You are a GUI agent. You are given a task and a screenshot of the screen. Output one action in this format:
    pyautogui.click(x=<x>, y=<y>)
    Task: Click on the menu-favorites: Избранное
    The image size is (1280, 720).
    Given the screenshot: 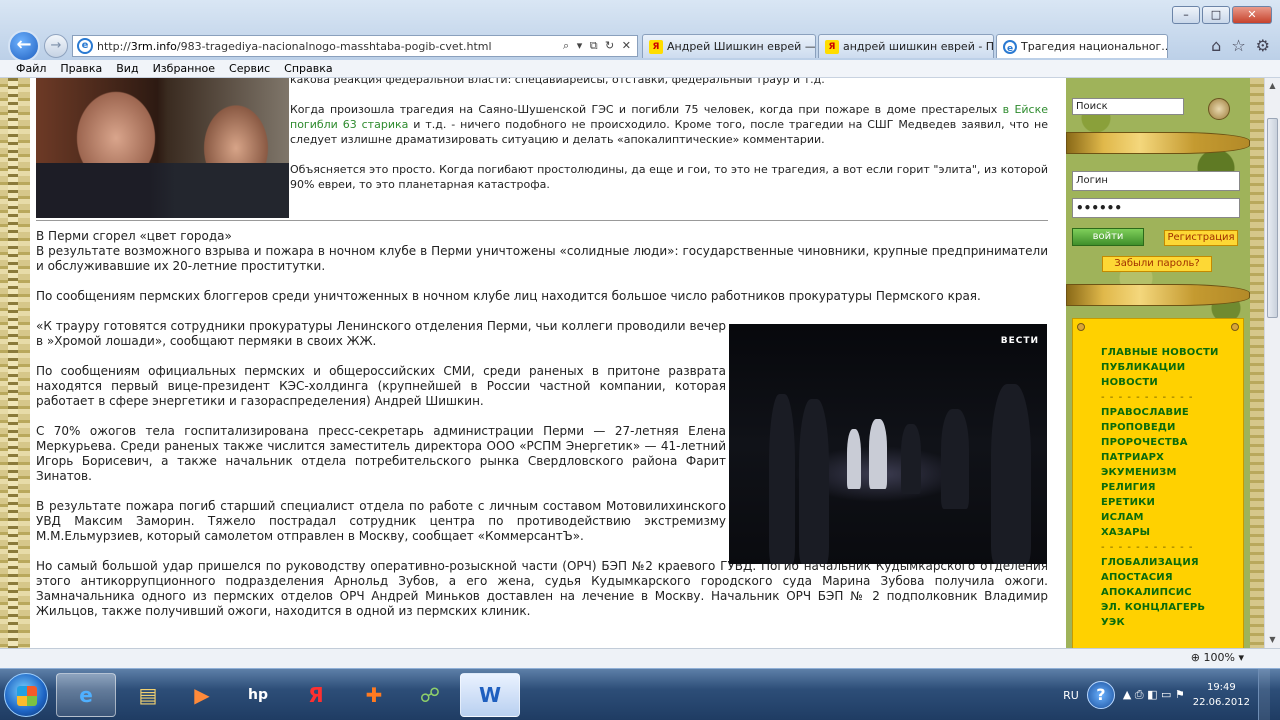 What is the action you would take?
    pyautogui.click(x=184, y=68)
    